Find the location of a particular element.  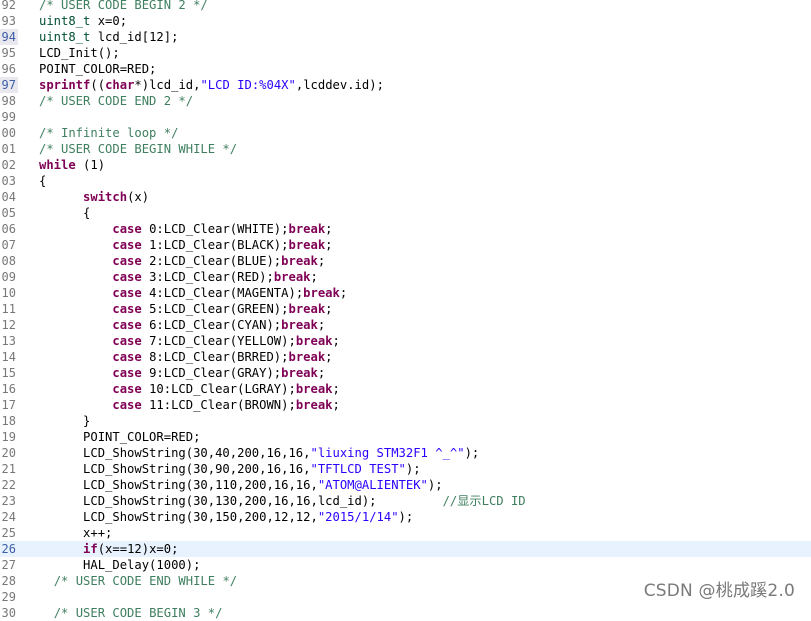

code-line: 99 is located at coordinates (405, 117).